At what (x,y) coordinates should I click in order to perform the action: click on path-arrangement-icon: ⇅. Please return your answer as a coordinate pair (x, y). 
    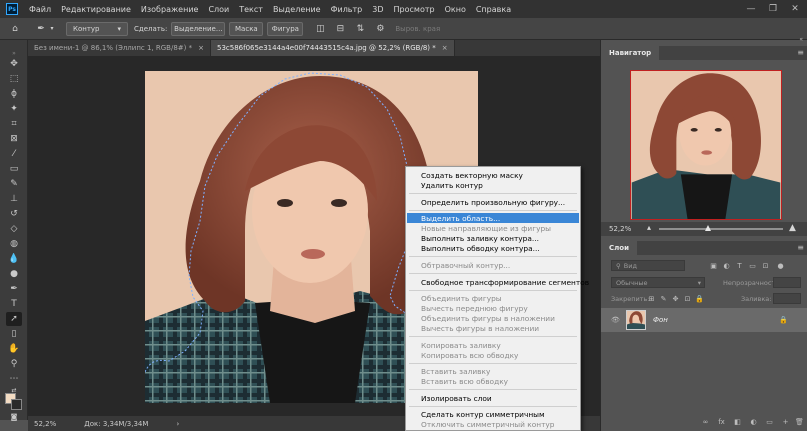
    Looking at the image, I should click on (360, 29).